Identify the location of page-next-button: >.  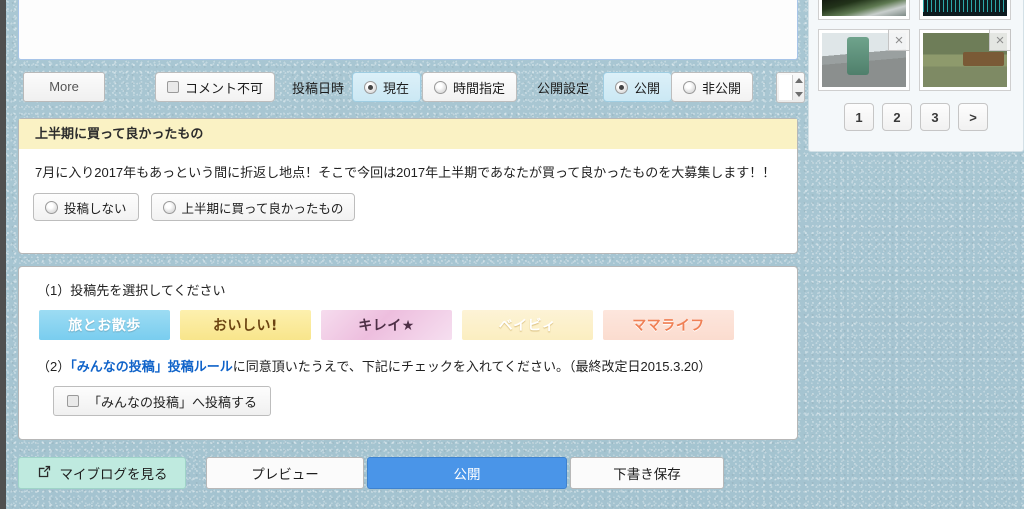
(973, 117).